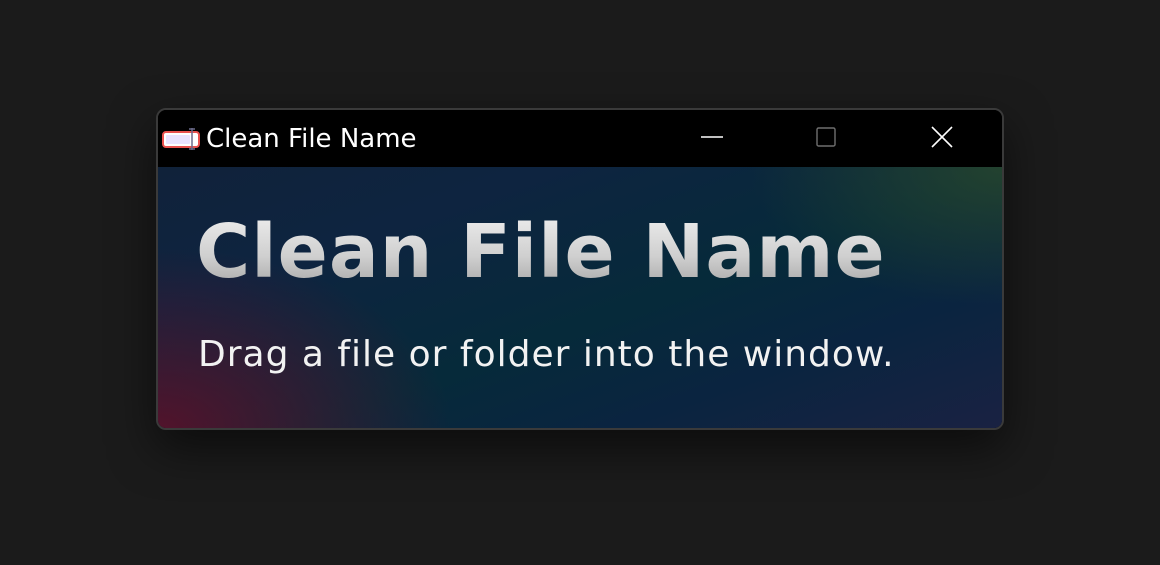  Describe the element at coordinates (580, 138) in the screenshot. I see `title-bar: Clean File Name` at that location.